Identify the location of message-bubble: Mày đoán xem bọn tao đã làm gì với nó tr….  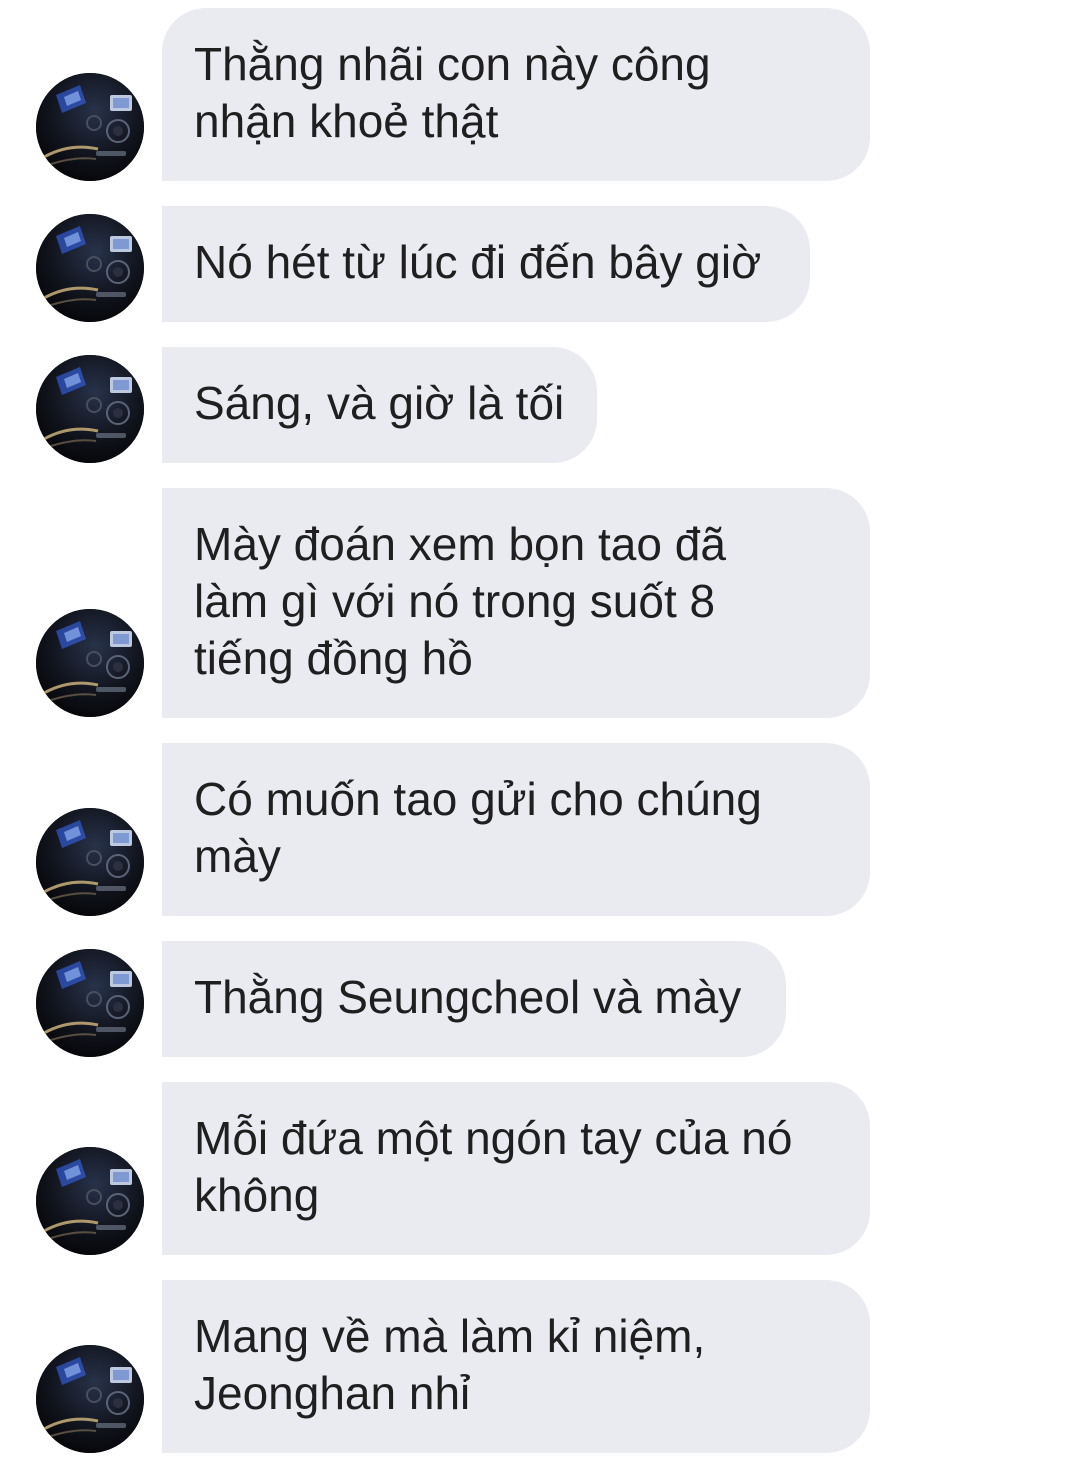
(516, 603).